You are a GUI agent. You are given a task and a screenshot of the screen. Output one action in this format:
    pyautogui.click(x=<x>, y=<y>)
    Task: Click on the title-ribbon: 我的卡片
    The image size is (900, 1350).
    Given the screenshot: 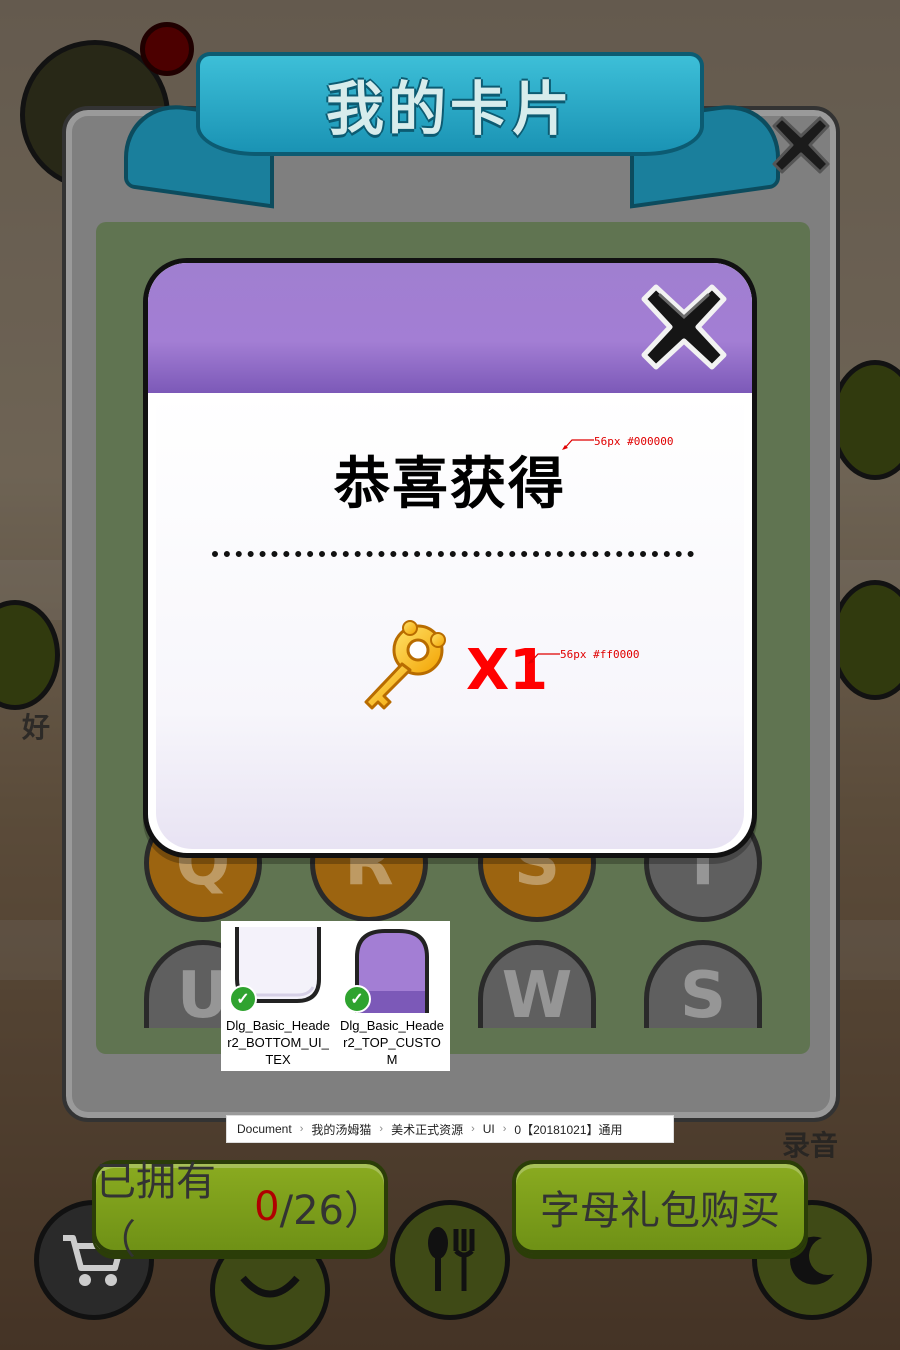 What is the action you would take?
    pyautogui.click(x=450, y=104)
    